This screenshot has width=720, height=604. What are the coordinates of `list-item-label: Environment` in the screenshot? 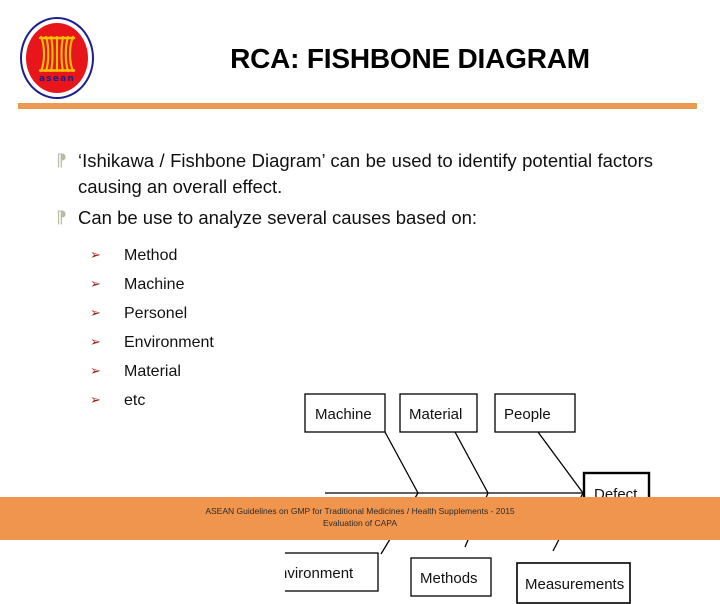 It's located at (169, 342).